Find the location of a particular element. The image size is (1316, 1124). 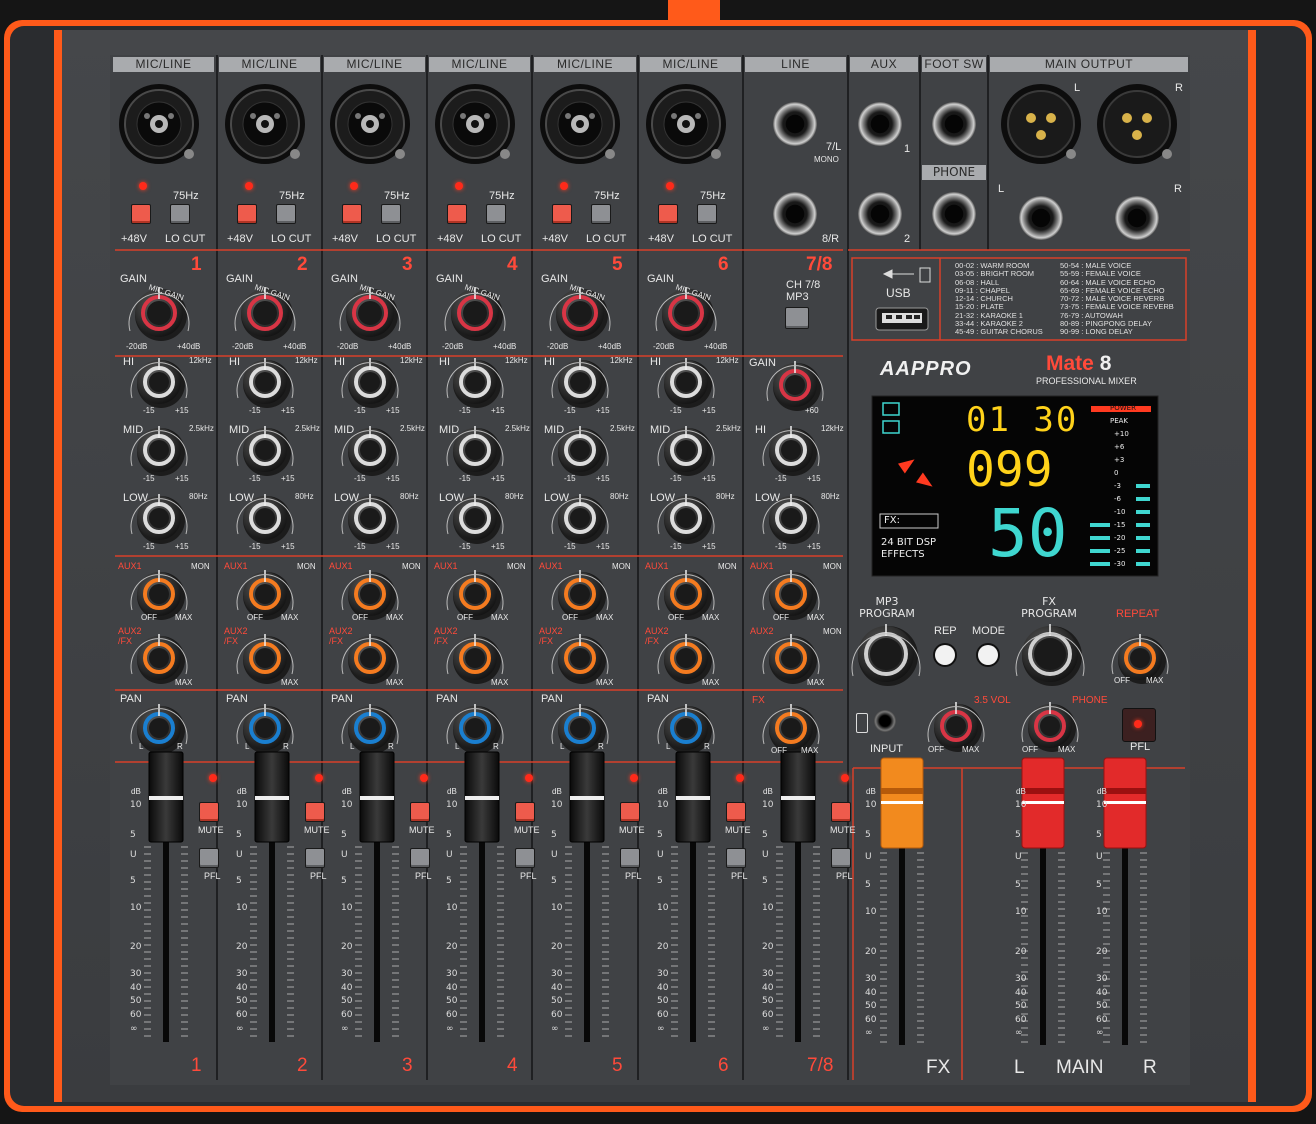

fx-slash-label-ch1: /FX is located at coordinates (125, 641).